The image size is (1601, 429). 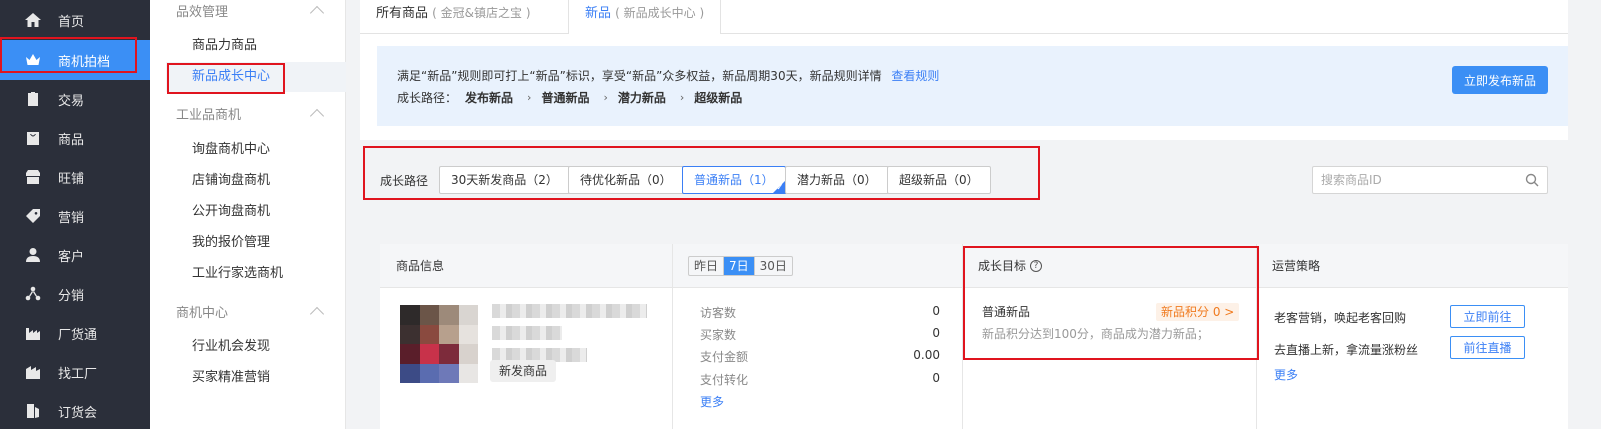 What do you see at coordinates (569, 311) in the screenshot?
I see `product-title-redacted` at bounding box center [569, 311].